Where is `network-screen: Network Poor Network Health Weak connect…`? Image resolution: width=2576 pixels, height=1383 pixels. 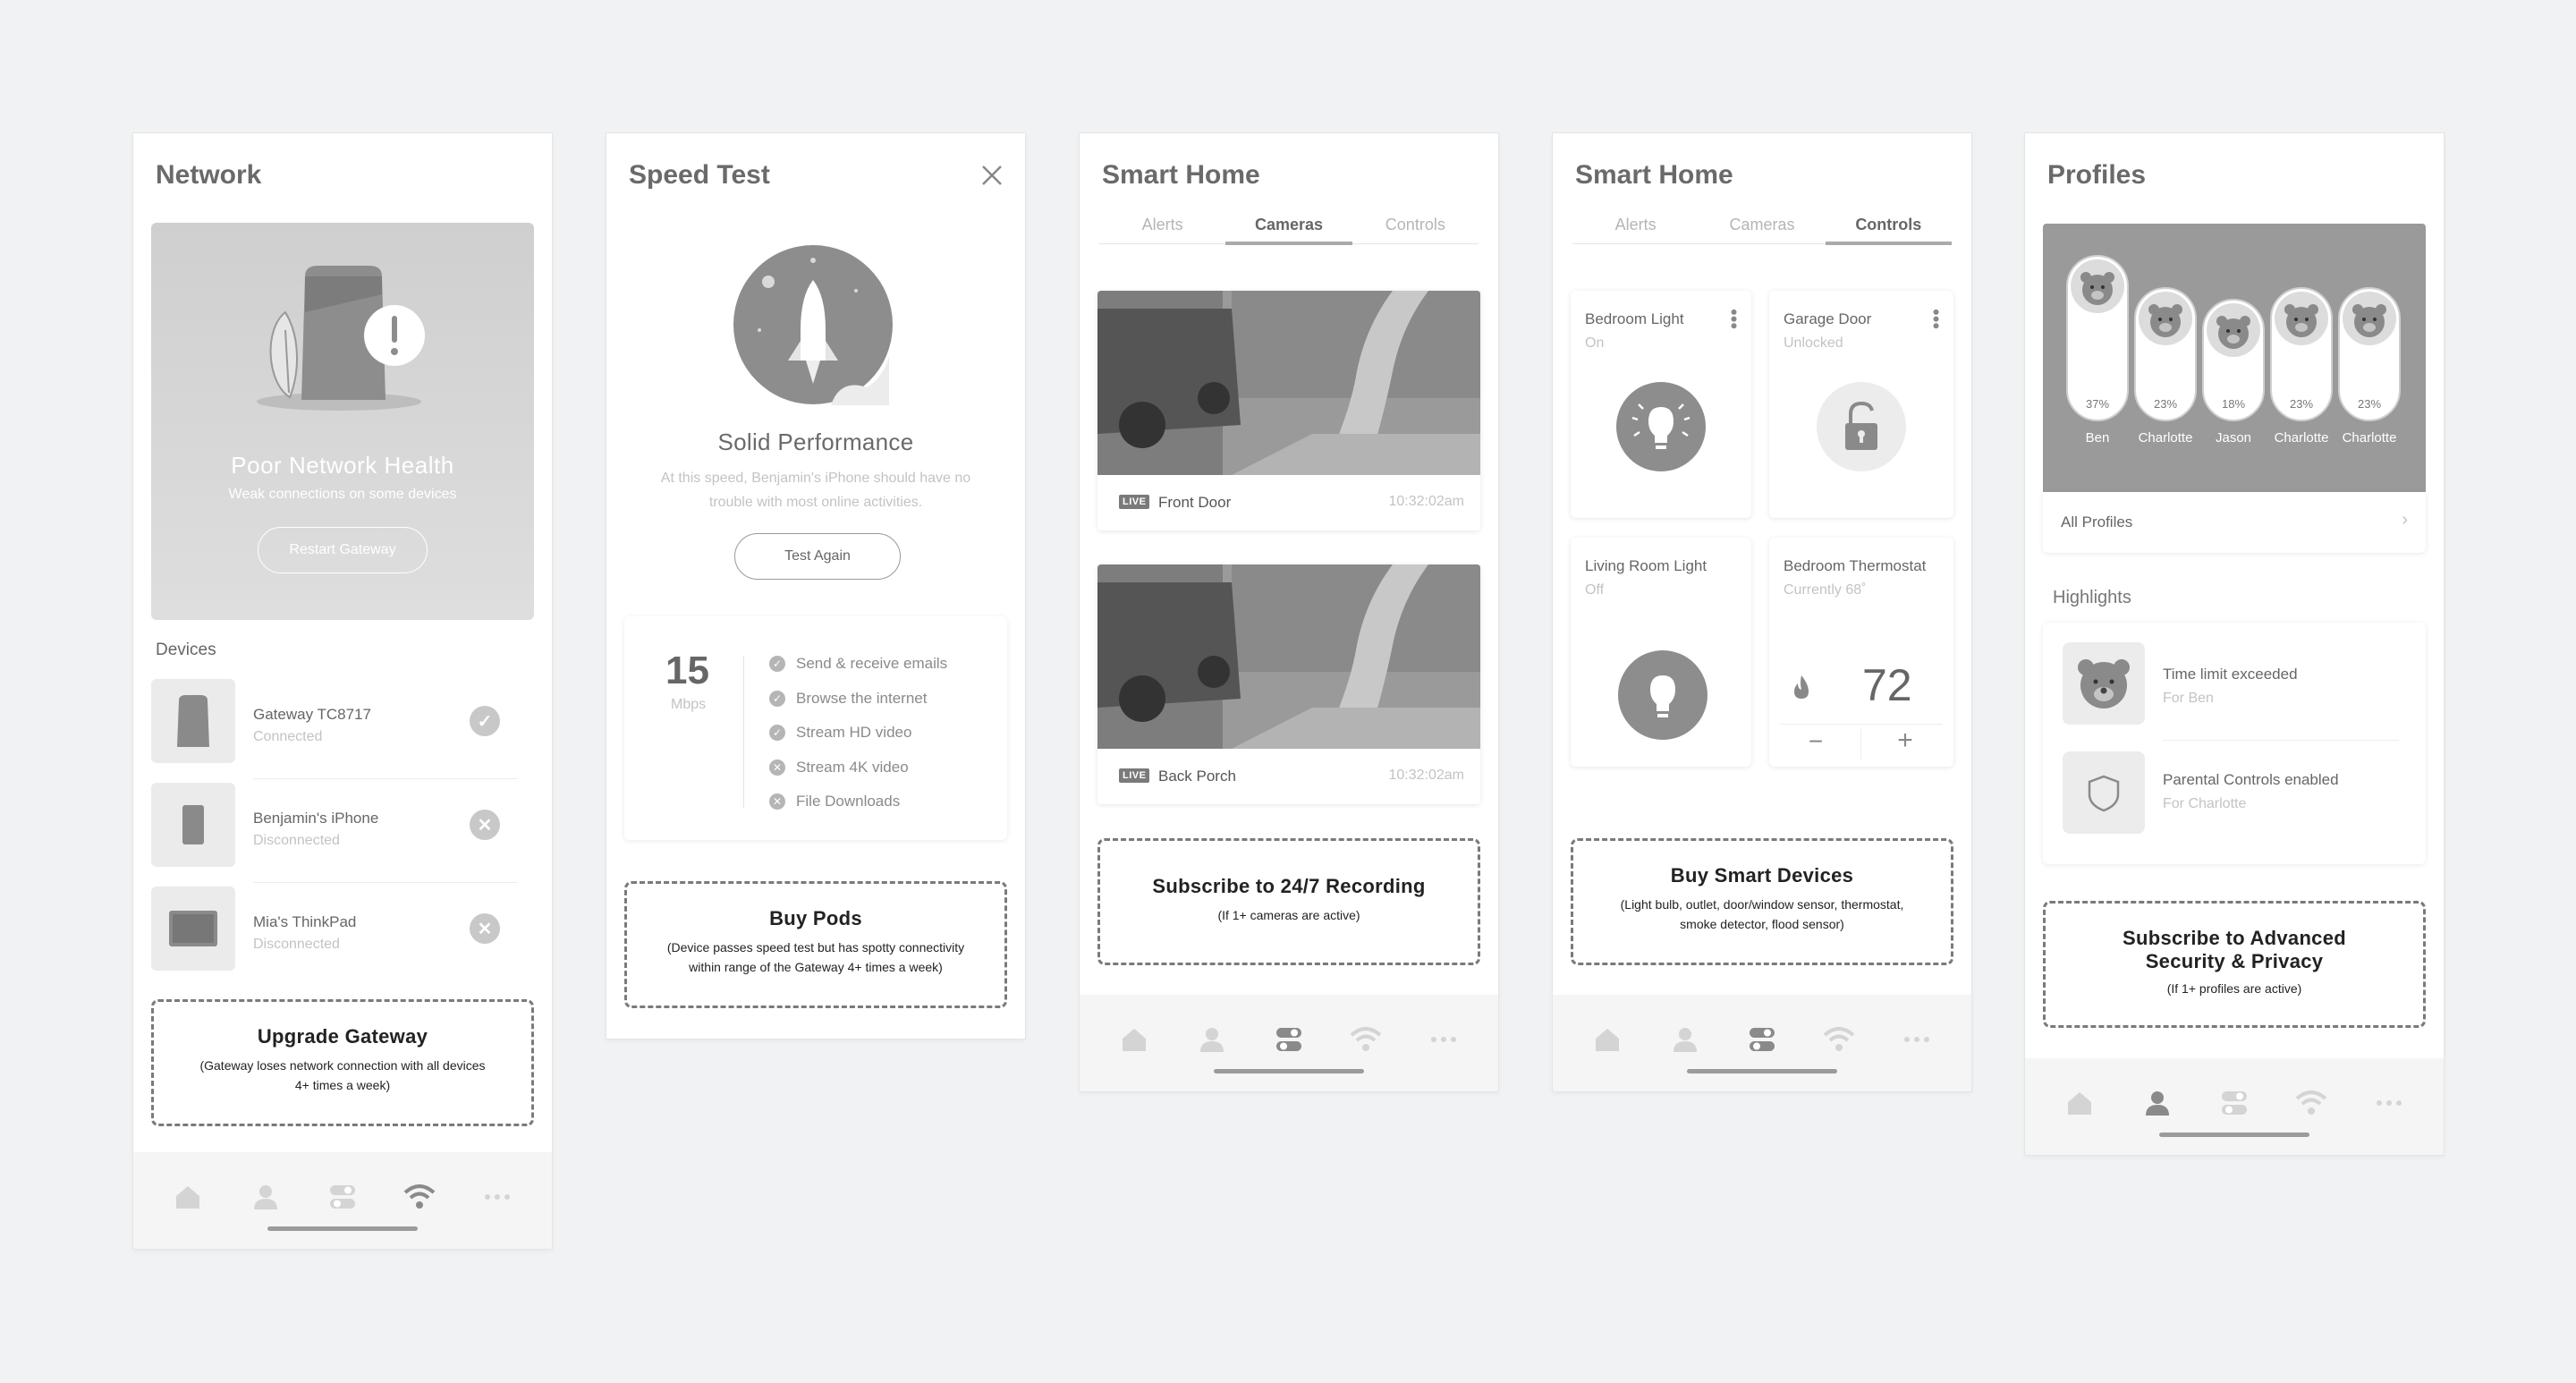 network-screen: Network Poor Network Health Weak connect… is located at coordinates (342, 691).